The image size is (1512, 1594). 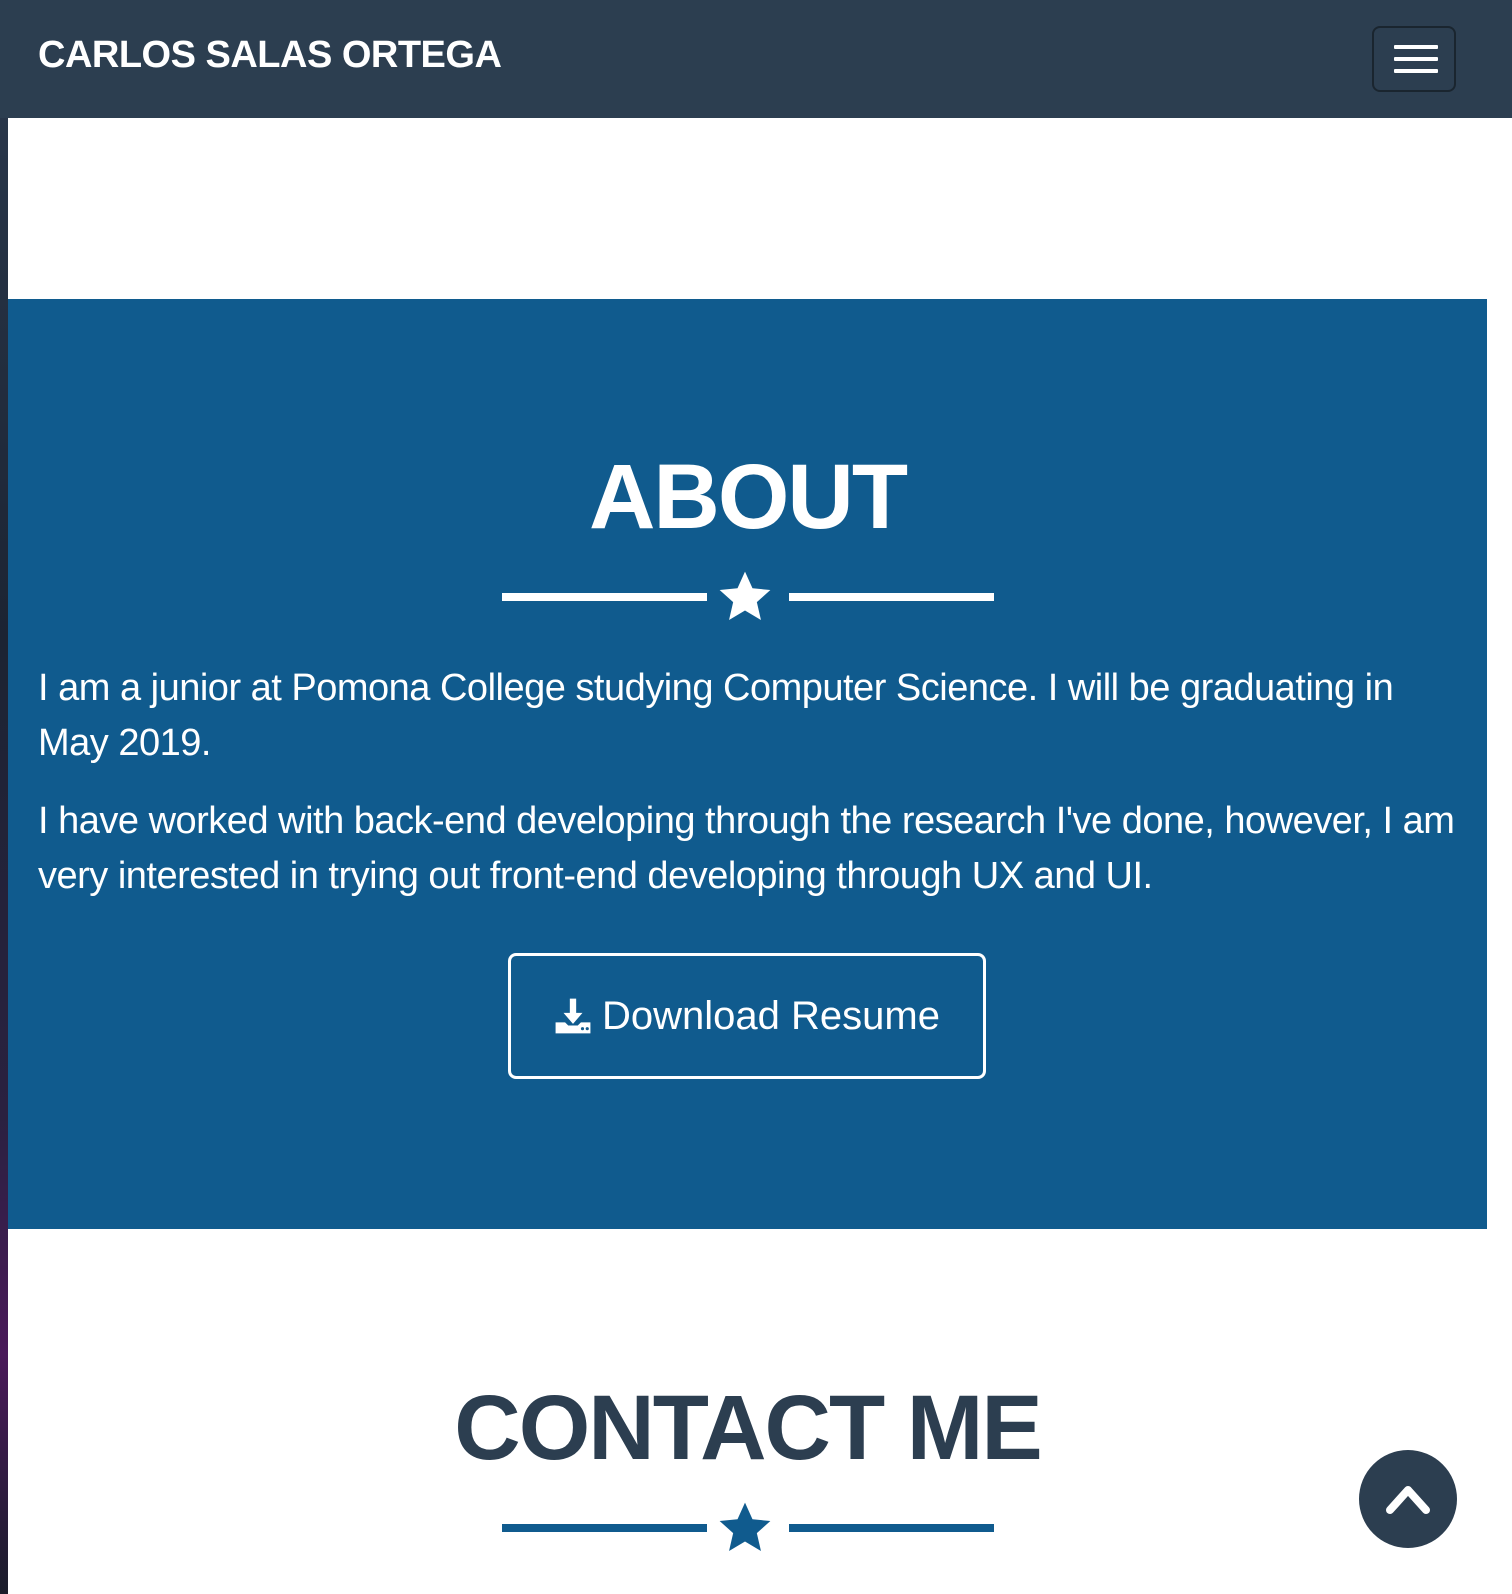 I want to click on menu-toggle-button, so click(x=1414, y=59).